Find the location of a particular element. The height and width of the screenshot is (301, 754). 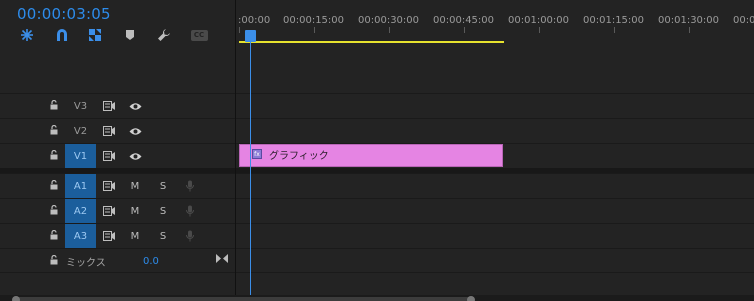

mix-track-label: ミックス is located at coordinates (86, 263).